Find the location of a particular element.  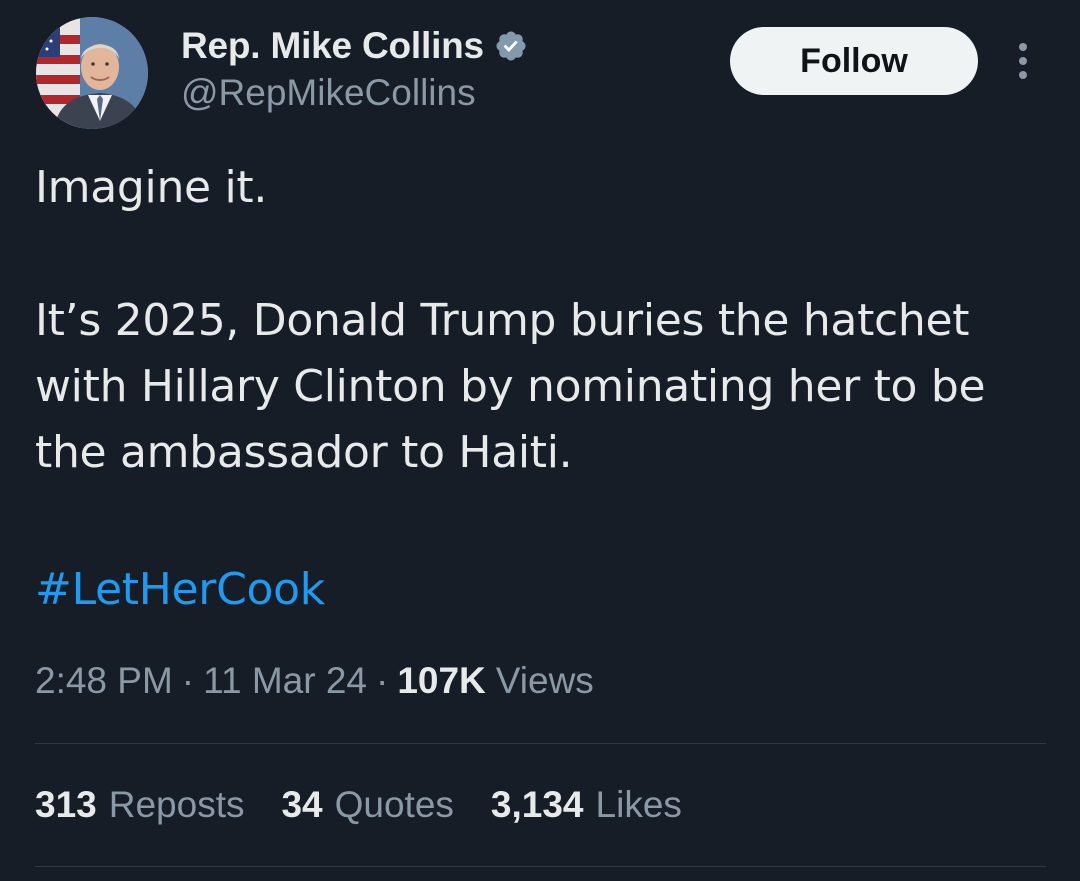

more-vertical-icon is located at coordinates (1023, 61).